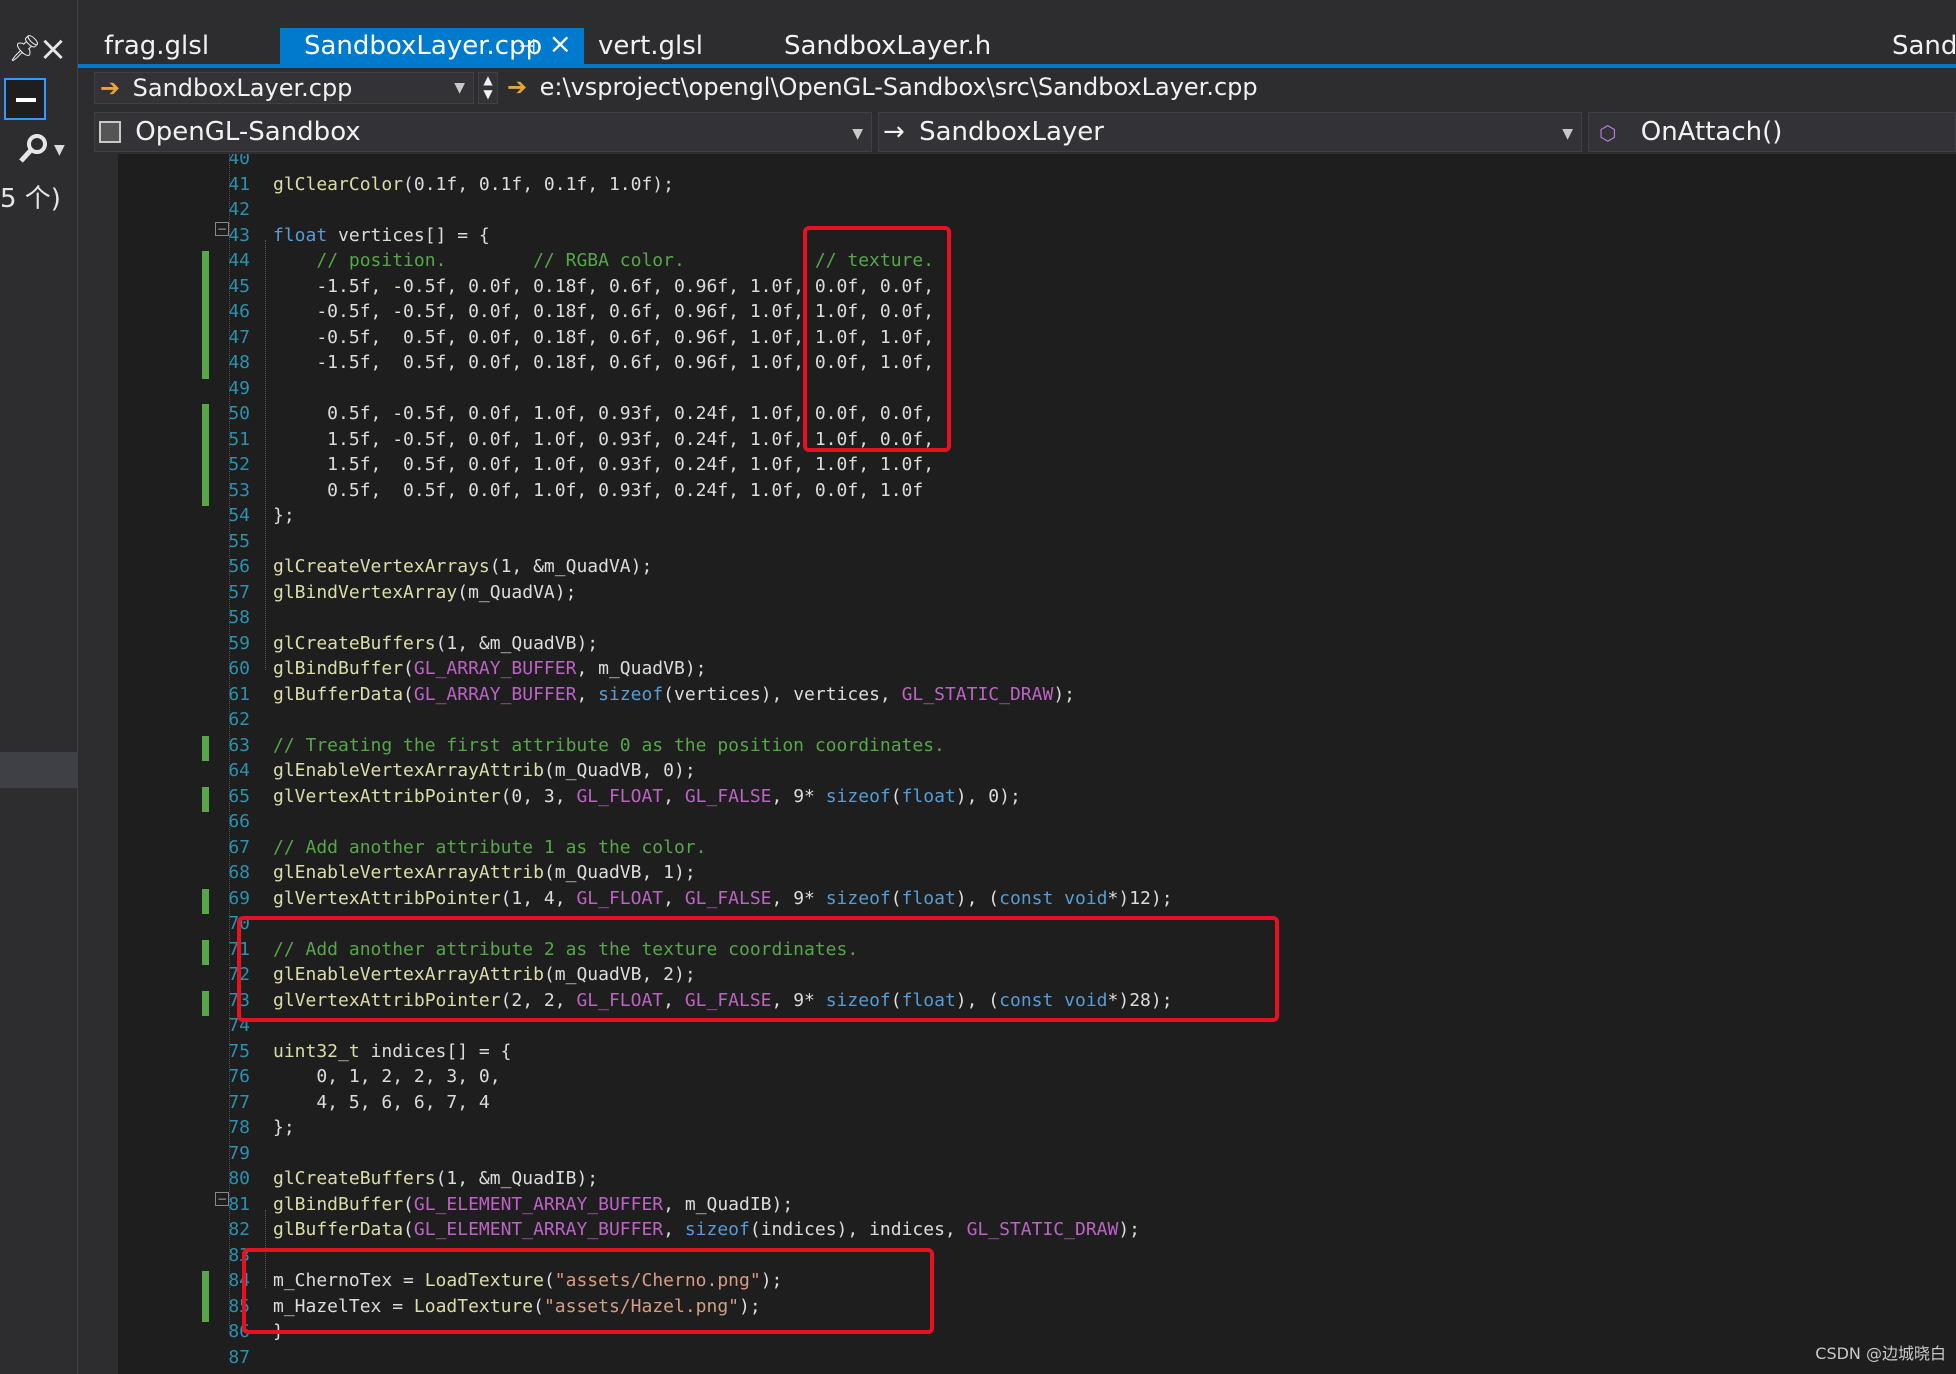 This screenshot has width=1956, height=1374. Describe the element at coordinates (473, 184) in the screenshot. I see `code-line: glClearColor(0.1f, 0.1f, 0.1f, 1.0f);` at that location.